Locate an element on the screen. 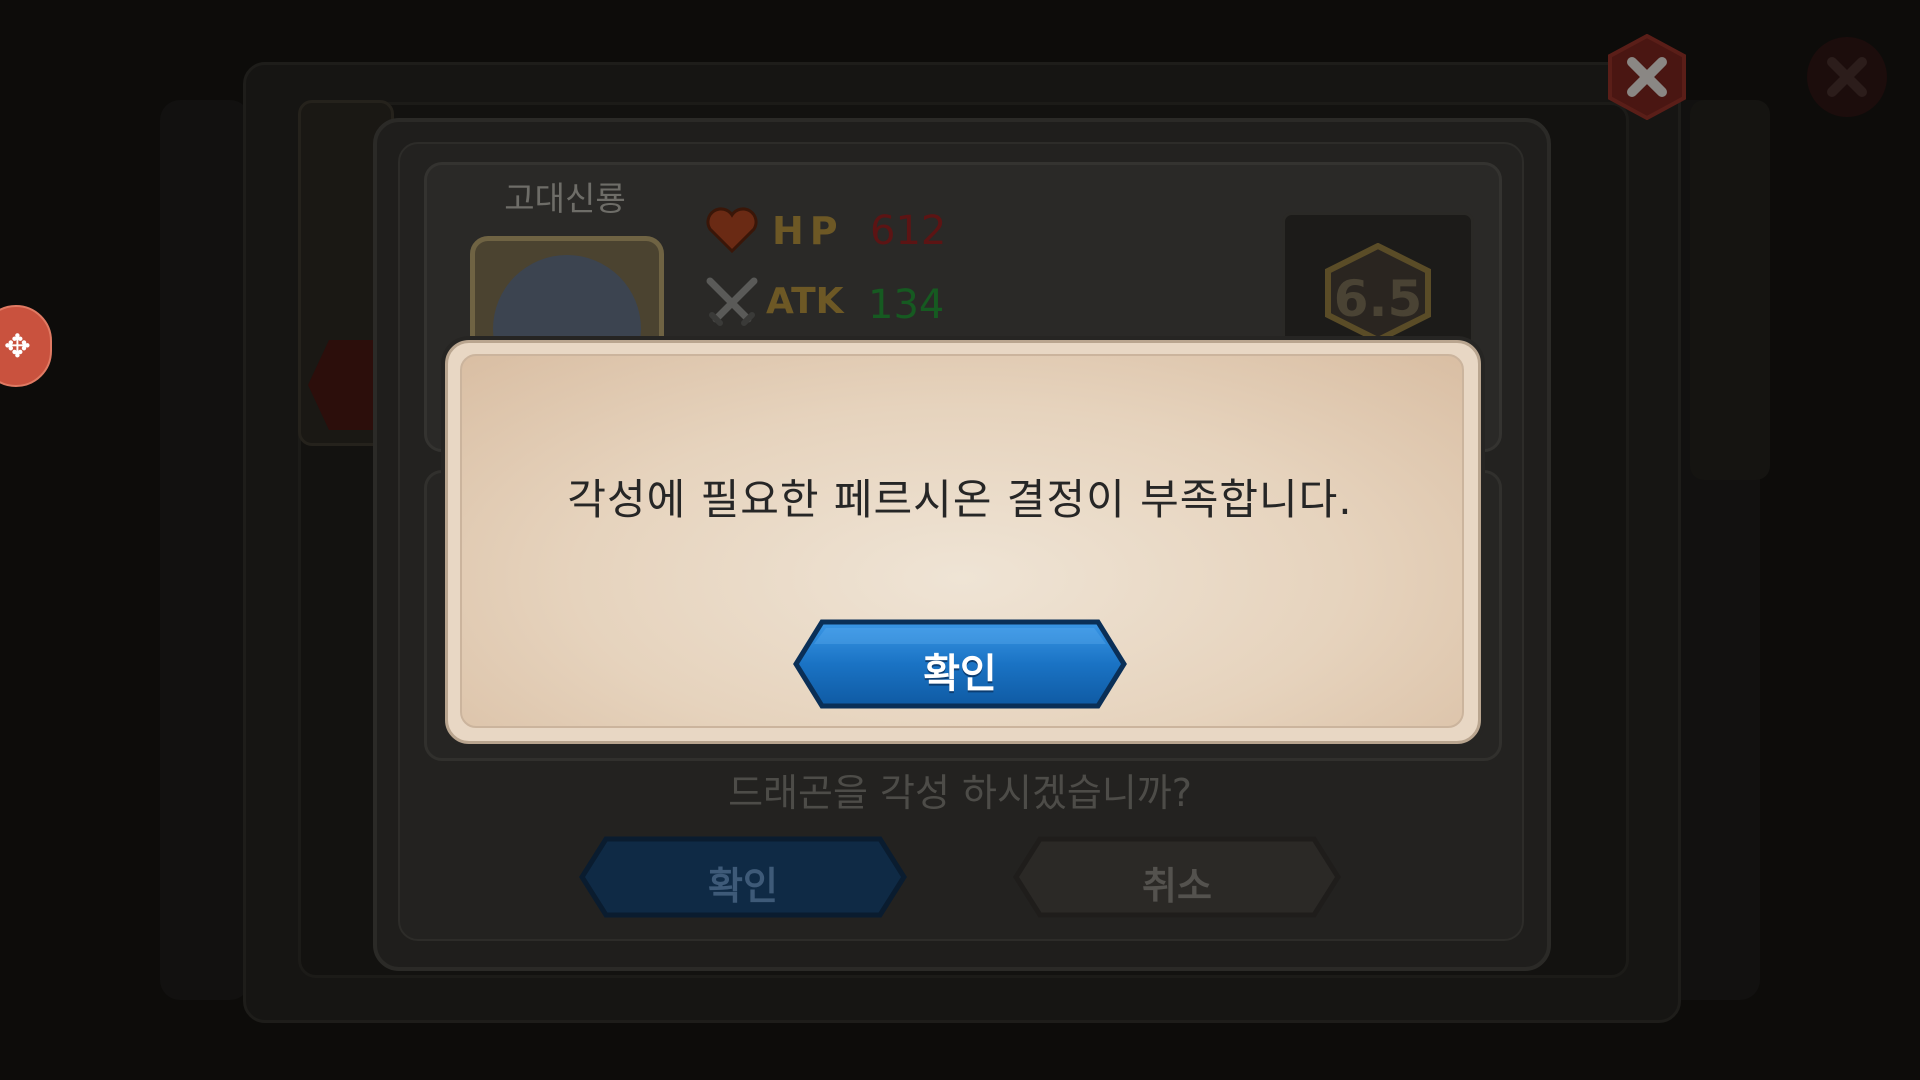 This screenshot has height=1080, width=1920. background-cancel-label: 취소 is located at coordinates (1177, 886).